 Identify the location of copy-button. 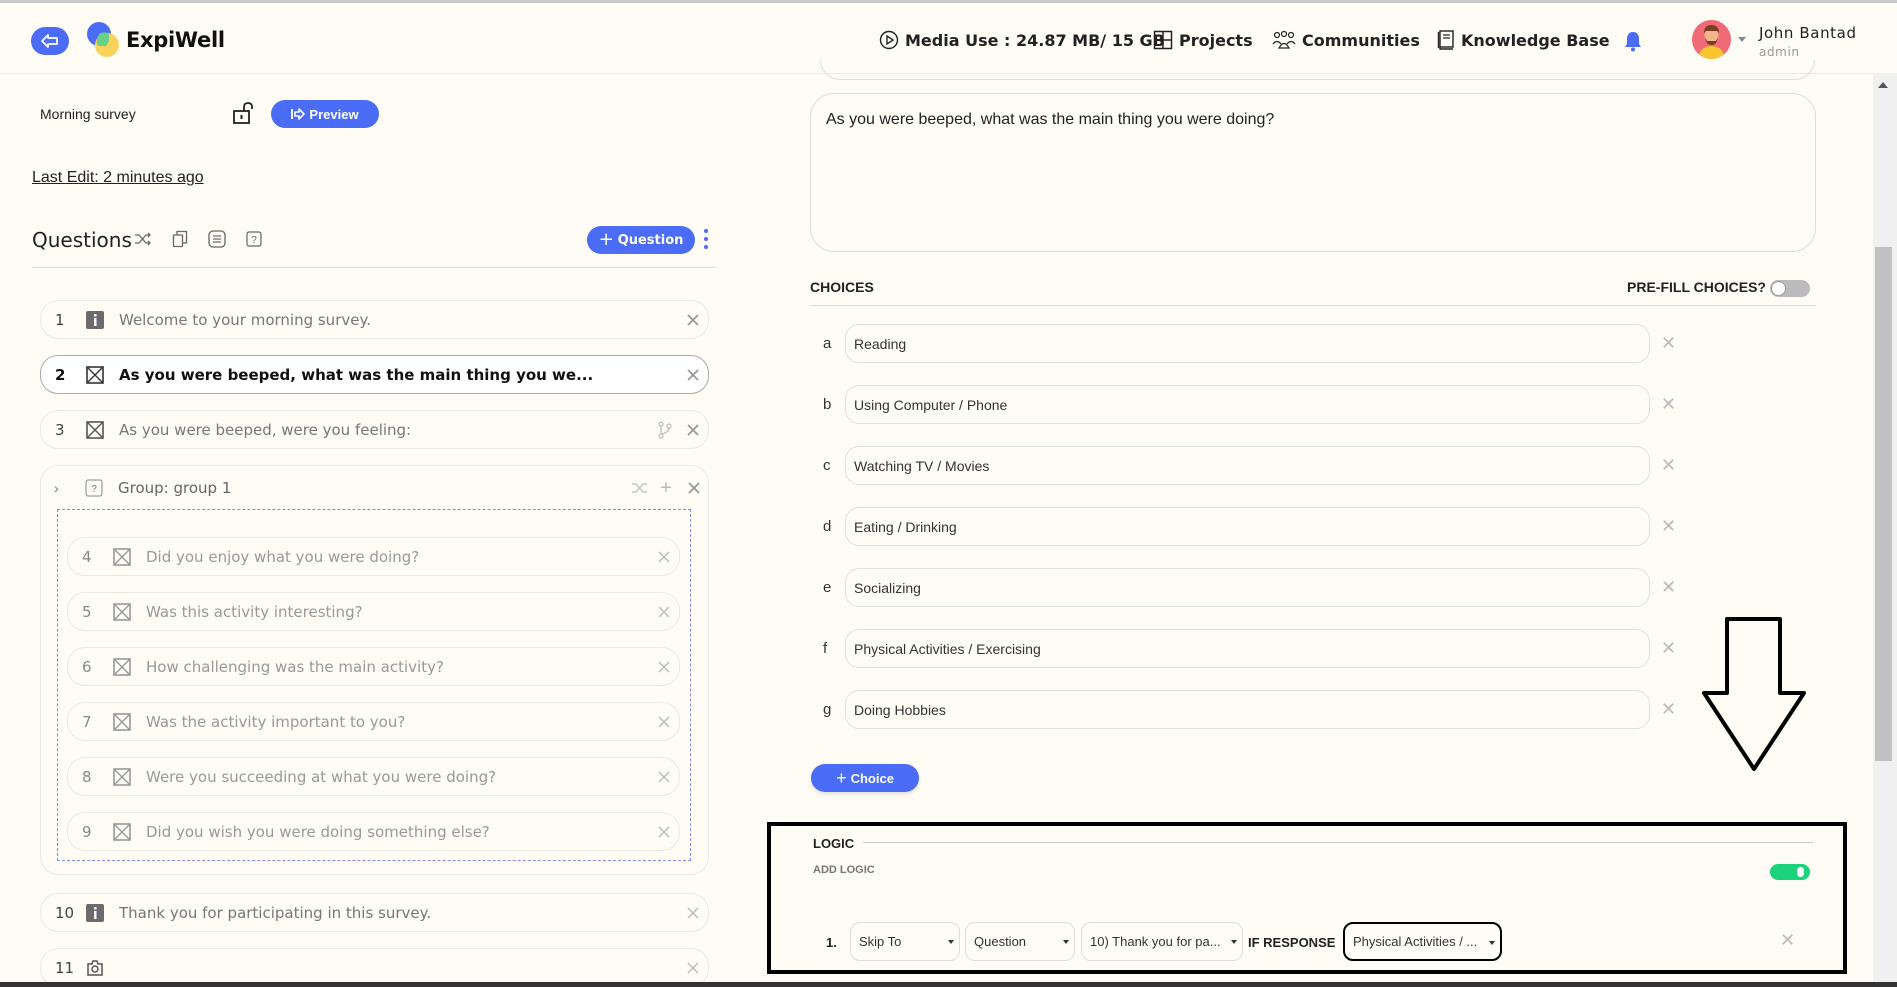
(180, 239).